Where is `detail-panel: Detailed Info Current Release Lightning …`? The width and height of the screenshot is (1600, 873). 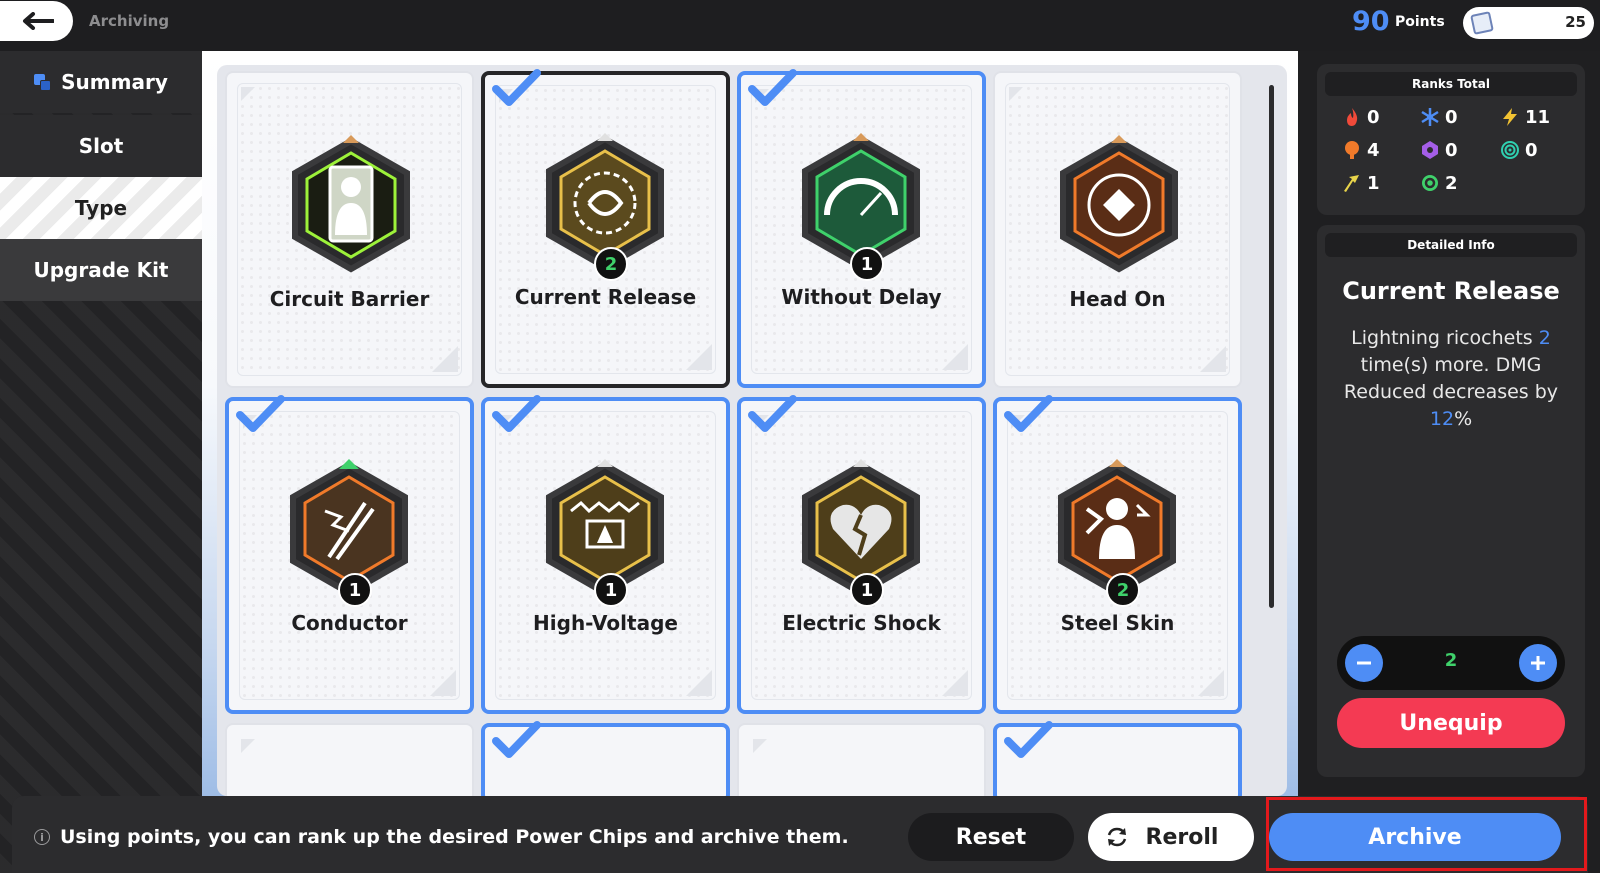
detail-panel: Detailed Info Current Release Lightning … is located at coordinates (1451, 501).